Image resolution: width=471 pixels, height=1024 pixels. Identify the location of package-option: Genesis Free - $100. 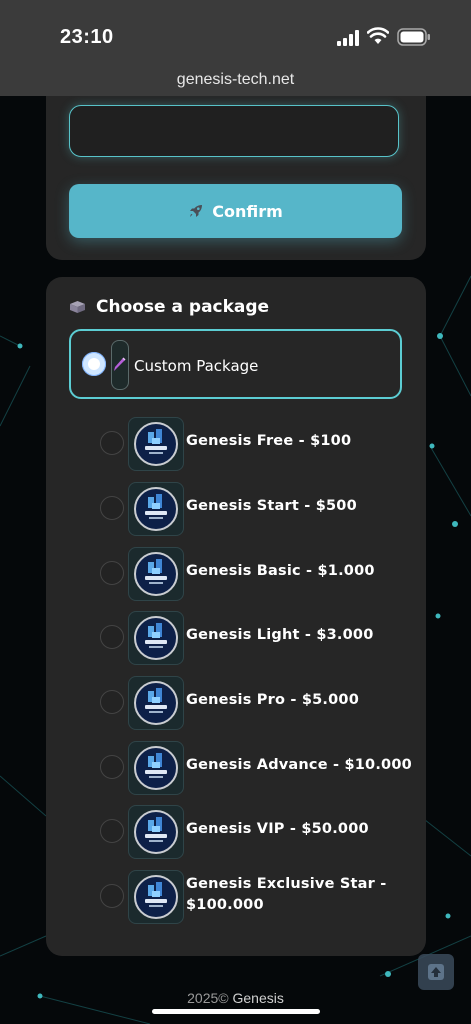
(255, 444).